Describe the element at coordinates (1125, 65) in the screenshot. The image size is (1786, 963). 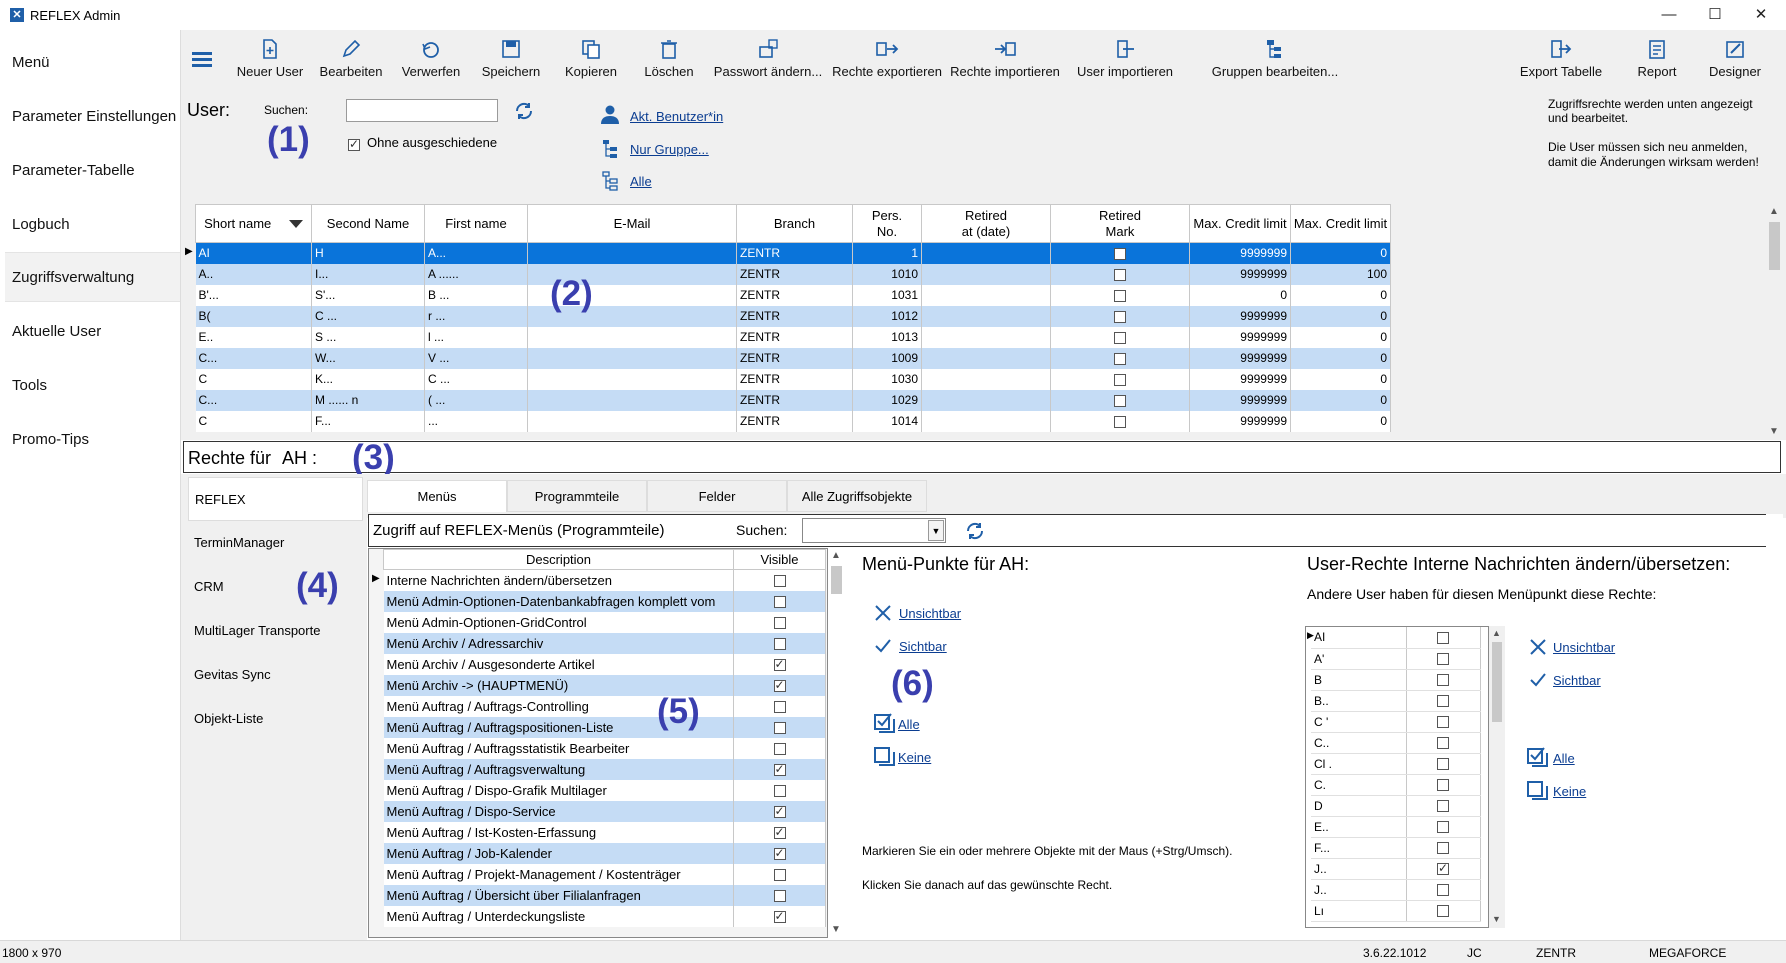
I see `import-user-button: User importieren` at that location.